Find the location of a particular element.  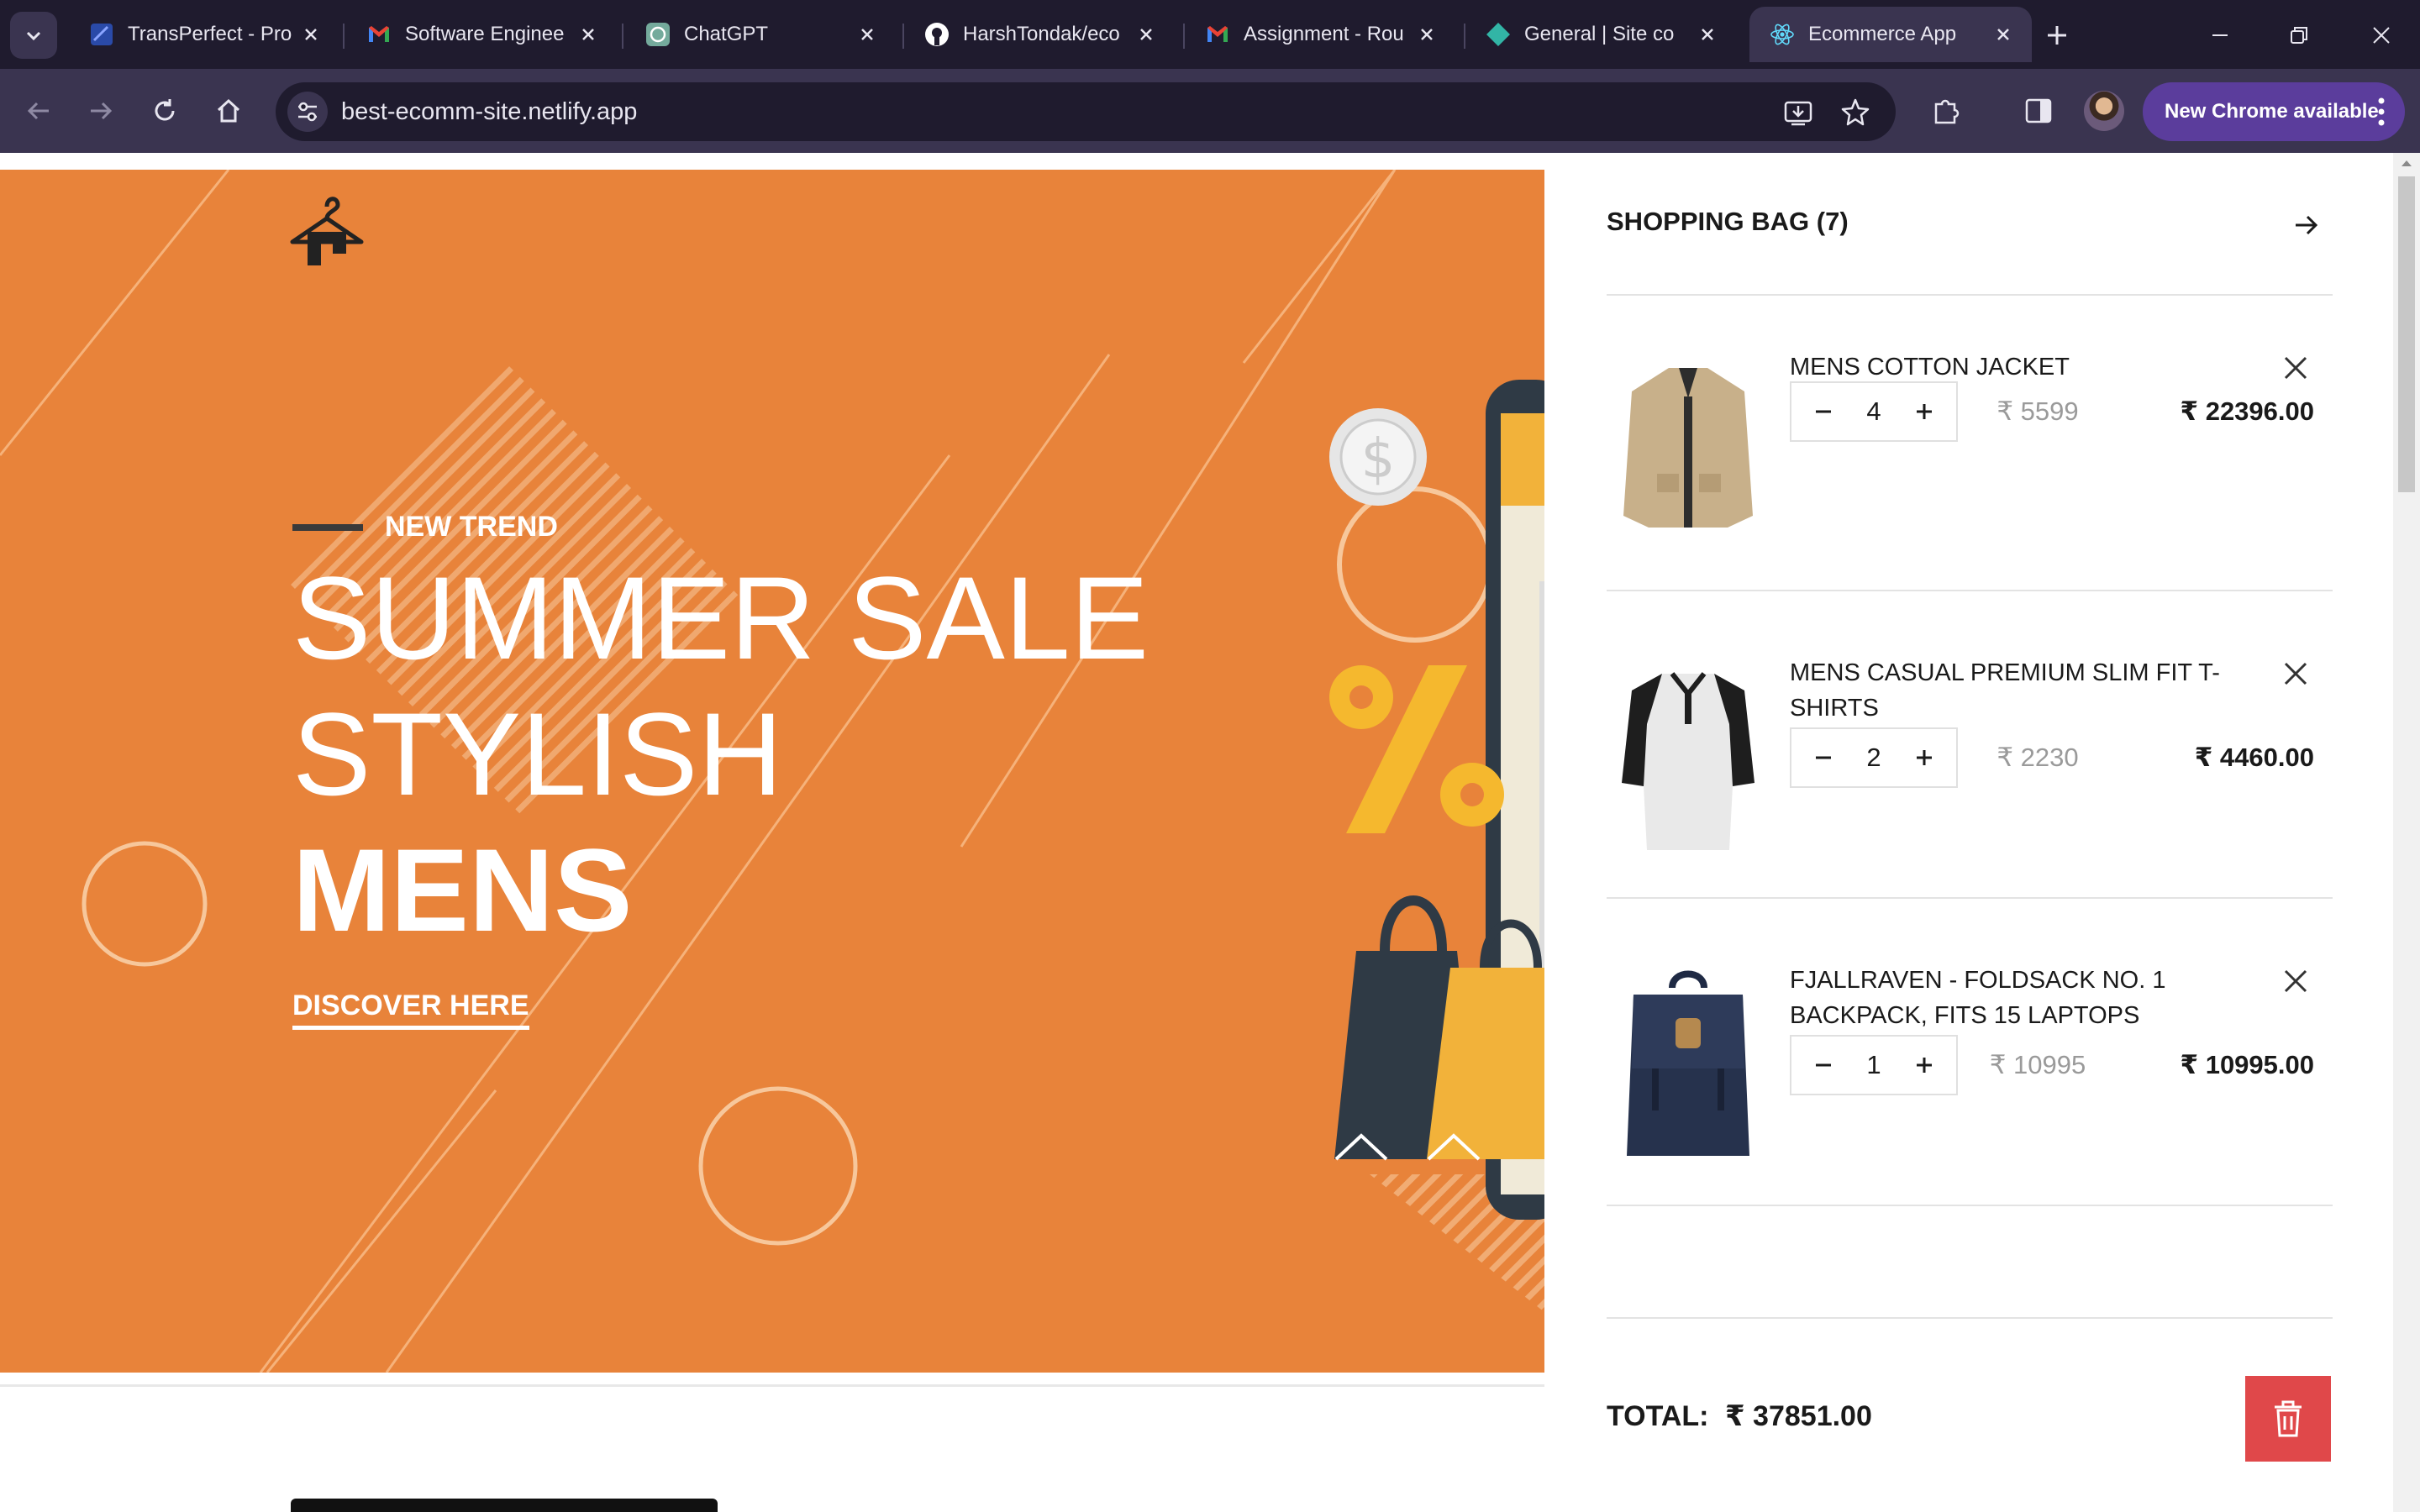

hero-headline-line3: MENS is located at coordinates (463, 890).